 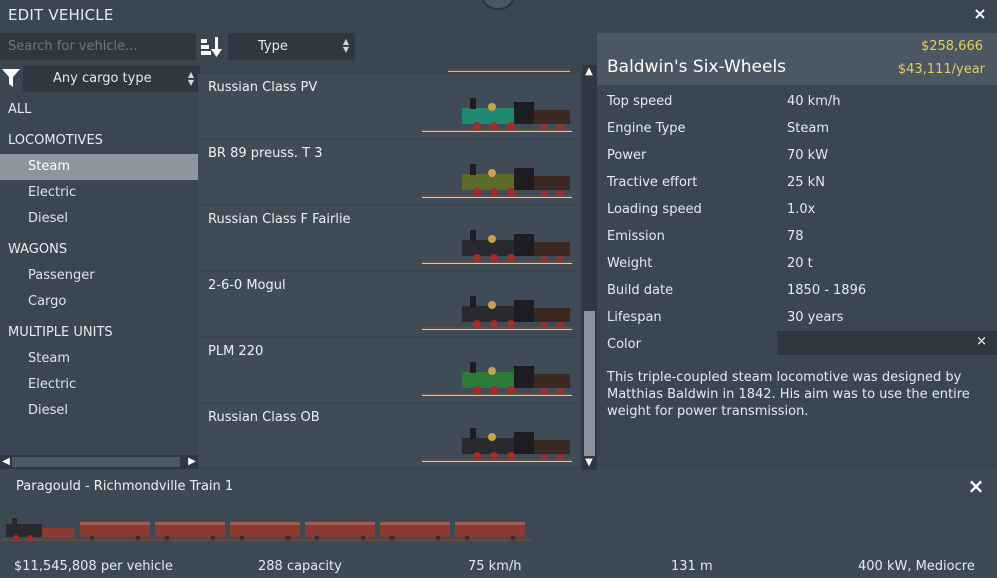 What do you see at coordinates (808, 155) in the screenshot?
I see `spec-value: 70 kW` at bounding box center [808, 155].